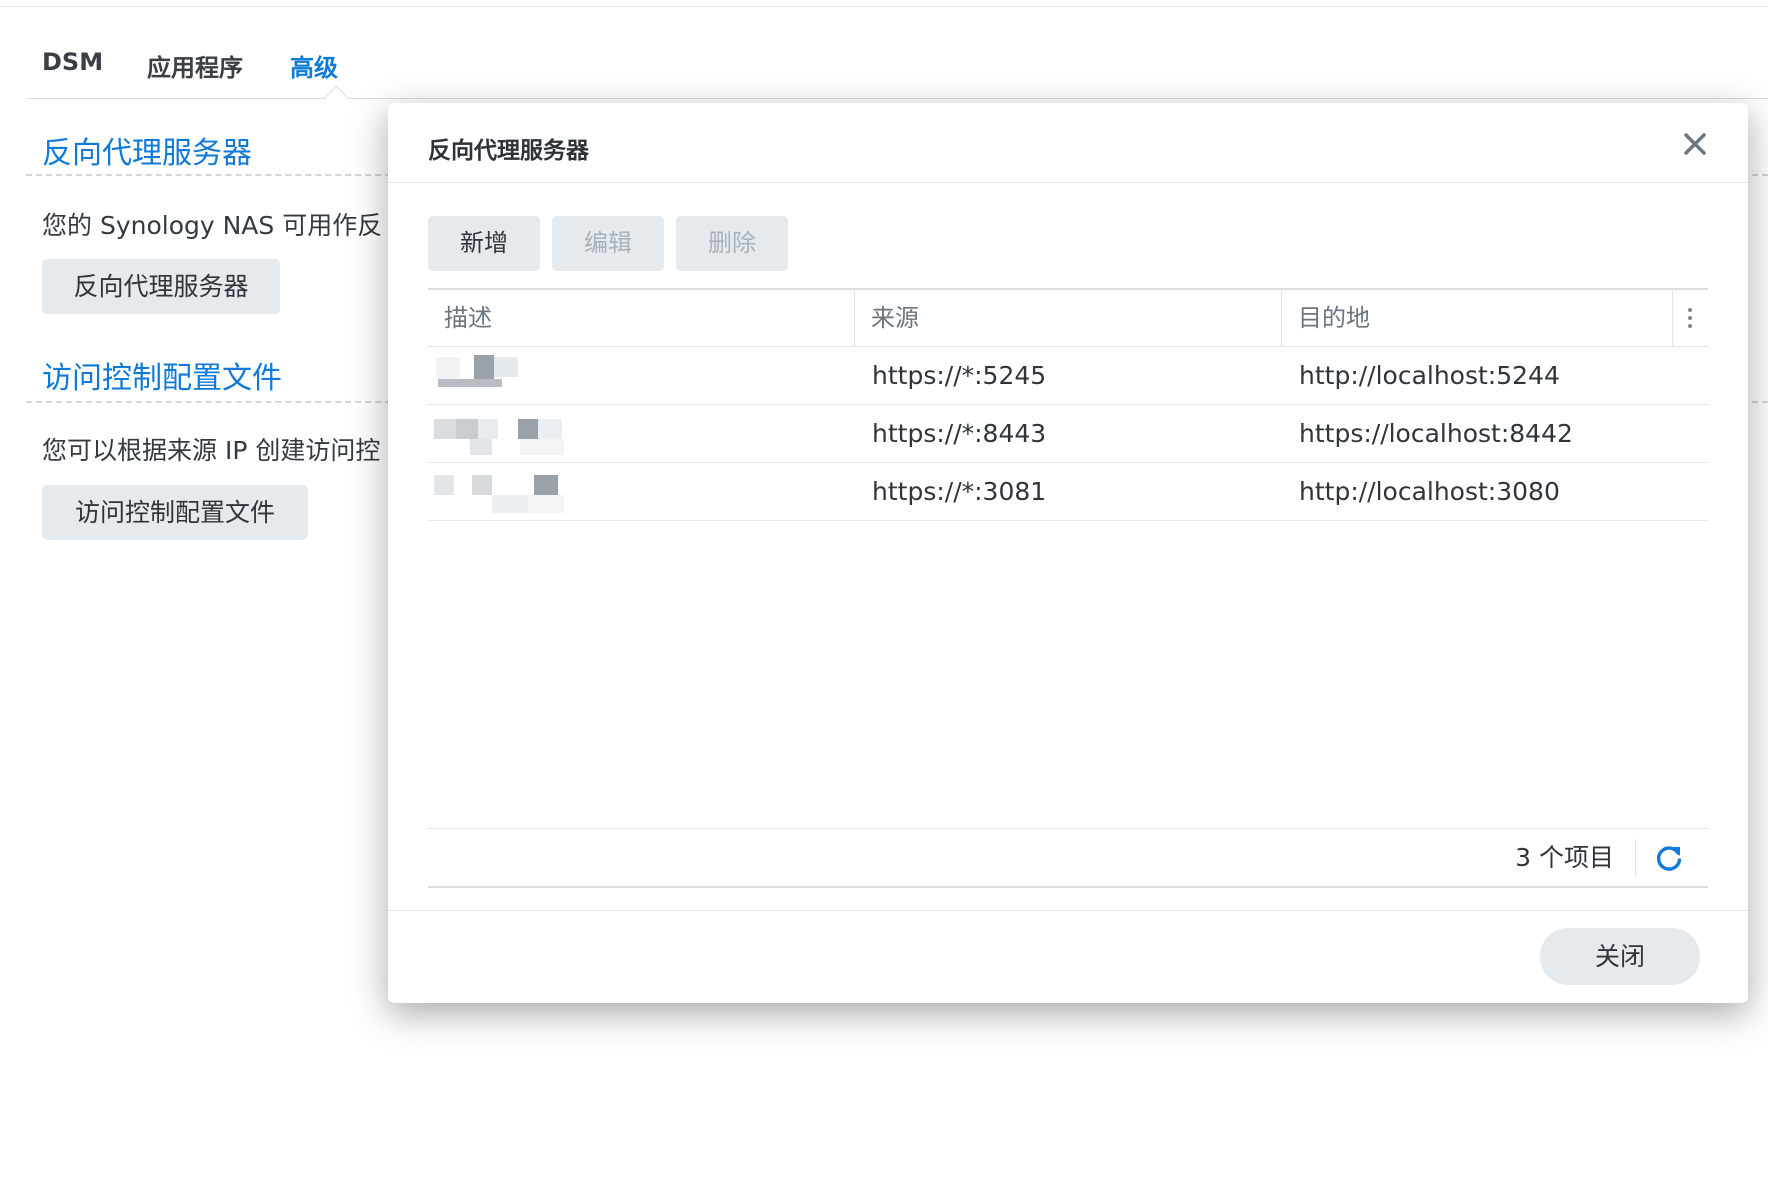 This screenshot has width=1768, height=1182. I want to click on tab-advanced: 高级, so click(314, 65).